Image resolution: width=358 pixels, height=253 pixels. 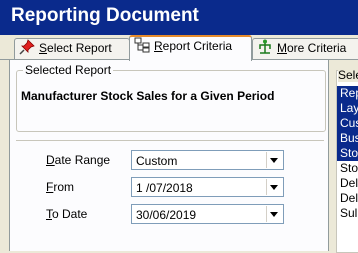 What do you see at coordinates (347, 93) in the screenshot?
I see `list-item: Rep` at bounding box center [347, 93].